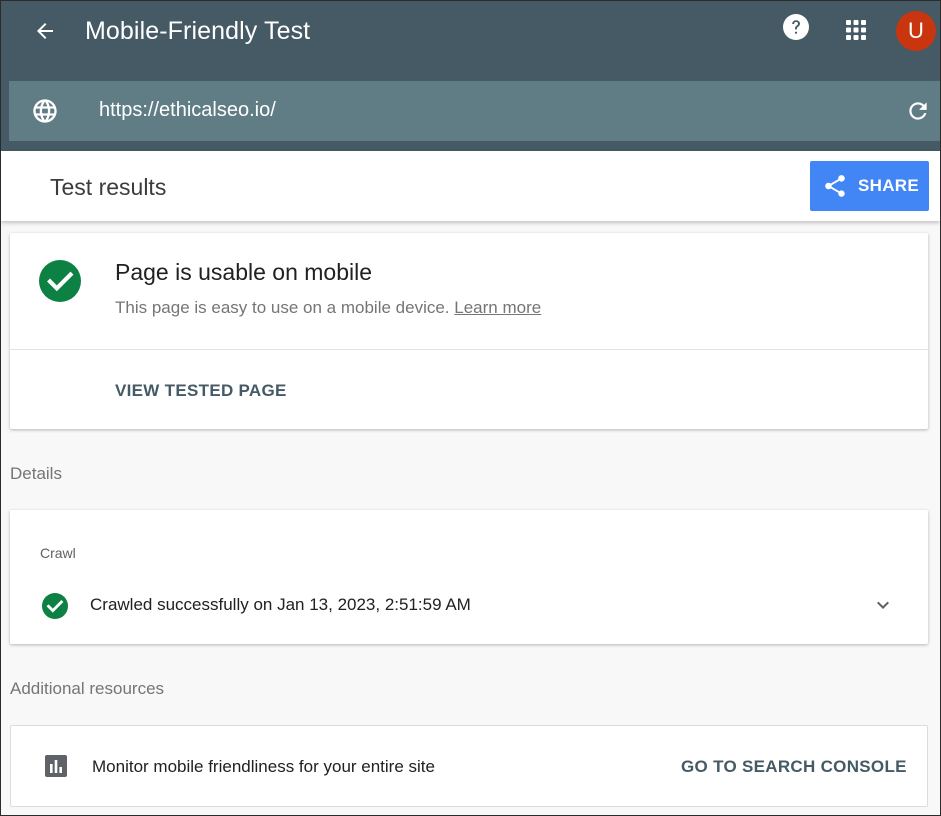 This screenshot has width=941, height=816. What do you see at coordinates (470, 186) in the screenshot?
I see `results-header: Test results SHARE` at bounding box center [470, 186].